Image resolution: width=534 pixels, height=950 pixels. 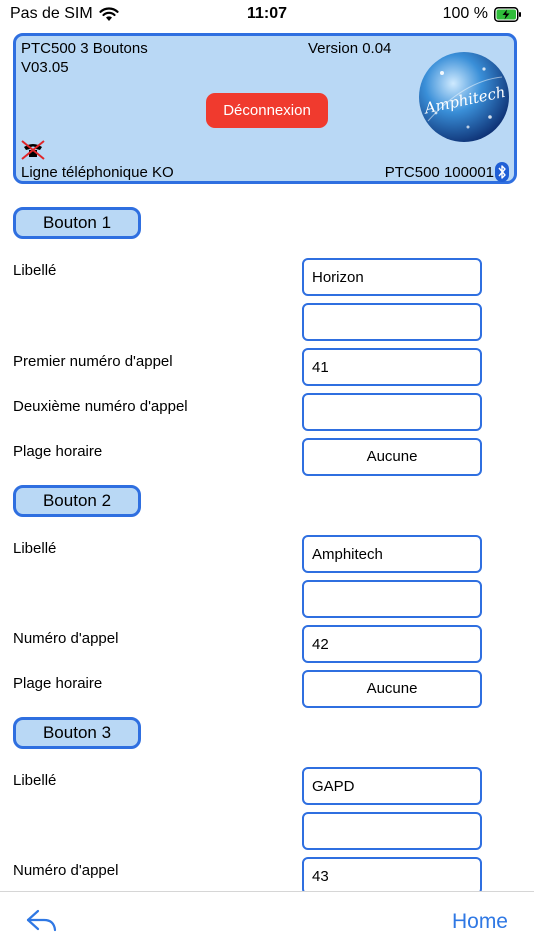 I want to click on phone-disconnected-icon, so click(x=33, y=150).